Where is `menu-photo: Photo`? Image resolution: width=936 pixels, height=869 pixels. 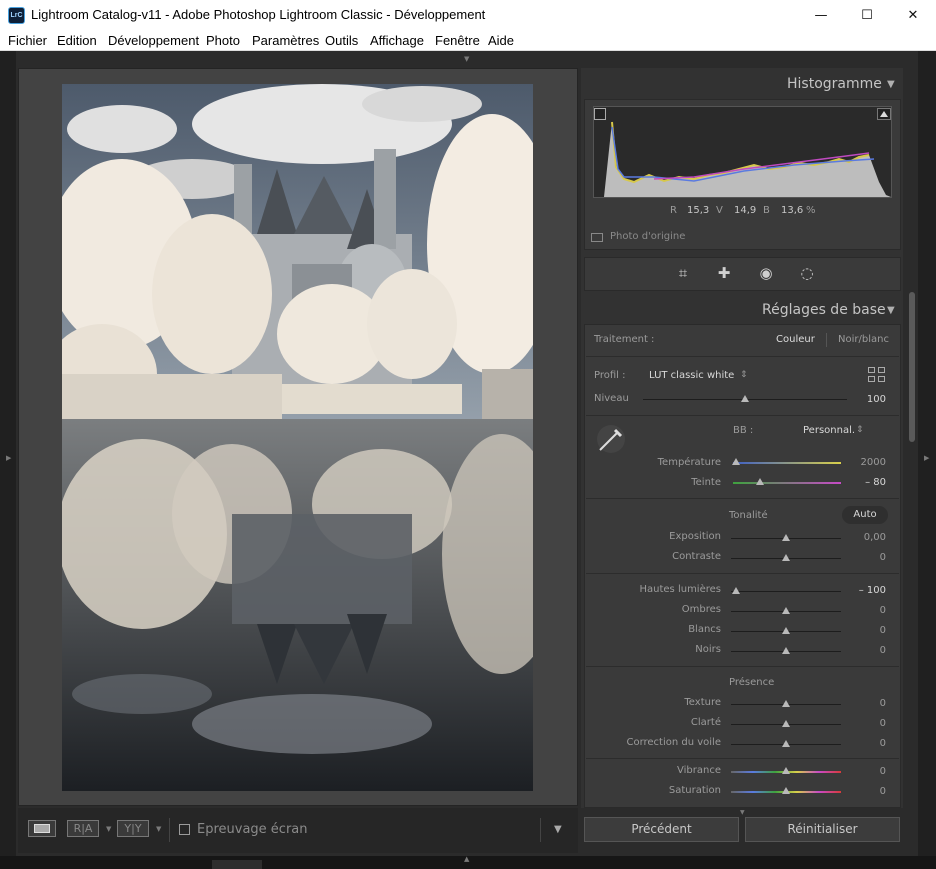
menu-photo: Photo is located at coordinates (223, 40).